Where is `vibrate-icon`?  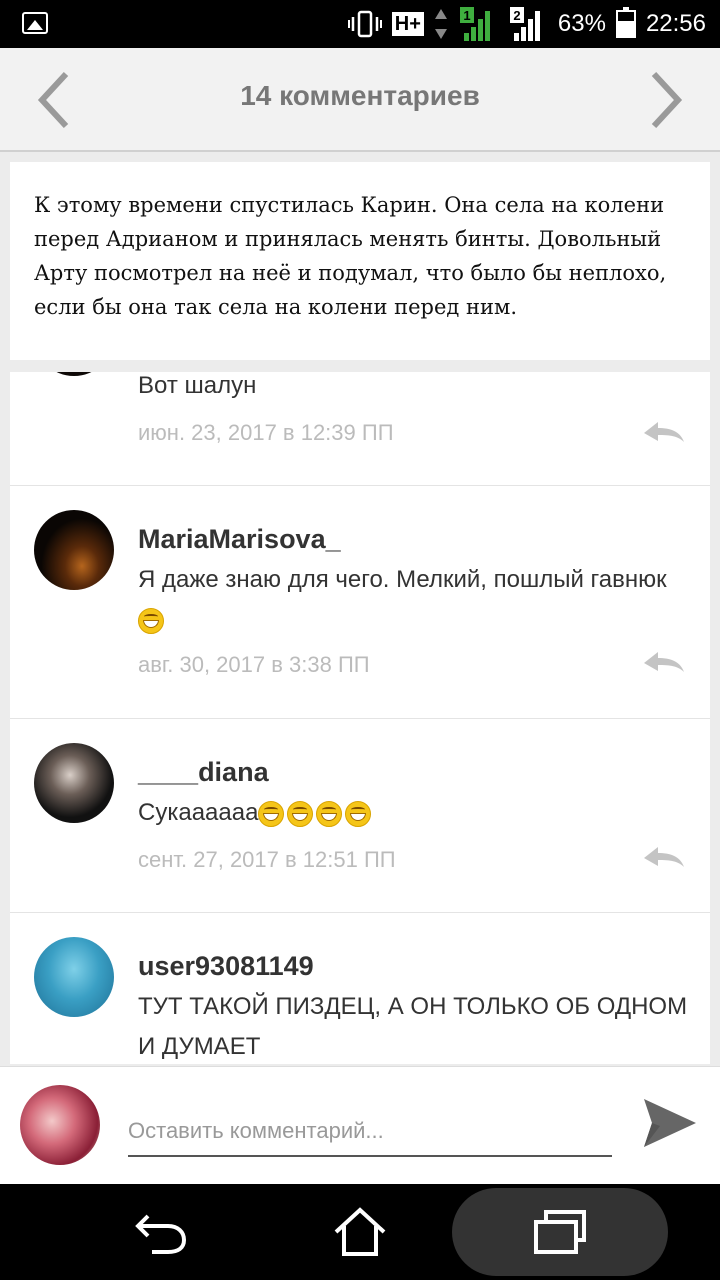
vibrate-icon is located at coordinates (364, 24).